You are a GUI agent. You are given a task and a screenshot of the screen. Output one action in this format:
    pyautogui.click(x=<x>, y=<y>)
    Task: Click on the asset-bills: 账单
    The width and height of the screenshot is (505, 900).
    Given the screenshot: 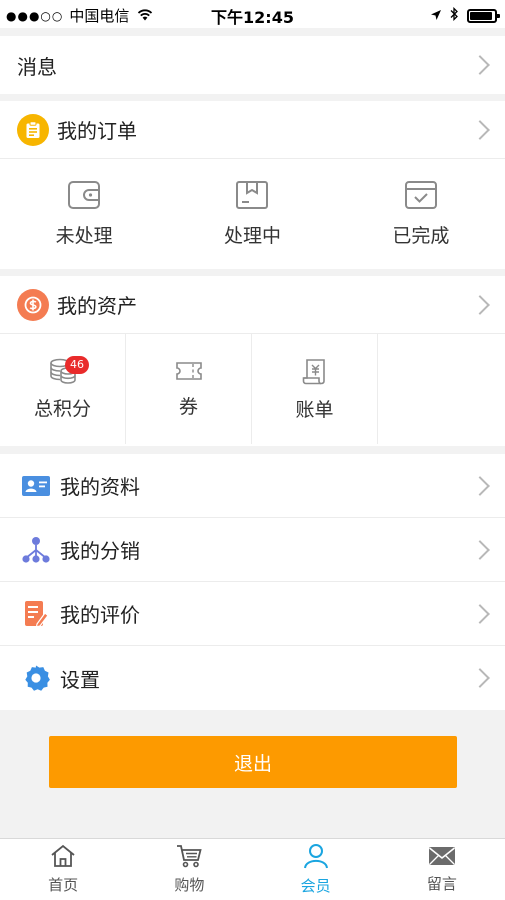 What is the action you would take?
    pyautogui.click(x=315, y=389)
    